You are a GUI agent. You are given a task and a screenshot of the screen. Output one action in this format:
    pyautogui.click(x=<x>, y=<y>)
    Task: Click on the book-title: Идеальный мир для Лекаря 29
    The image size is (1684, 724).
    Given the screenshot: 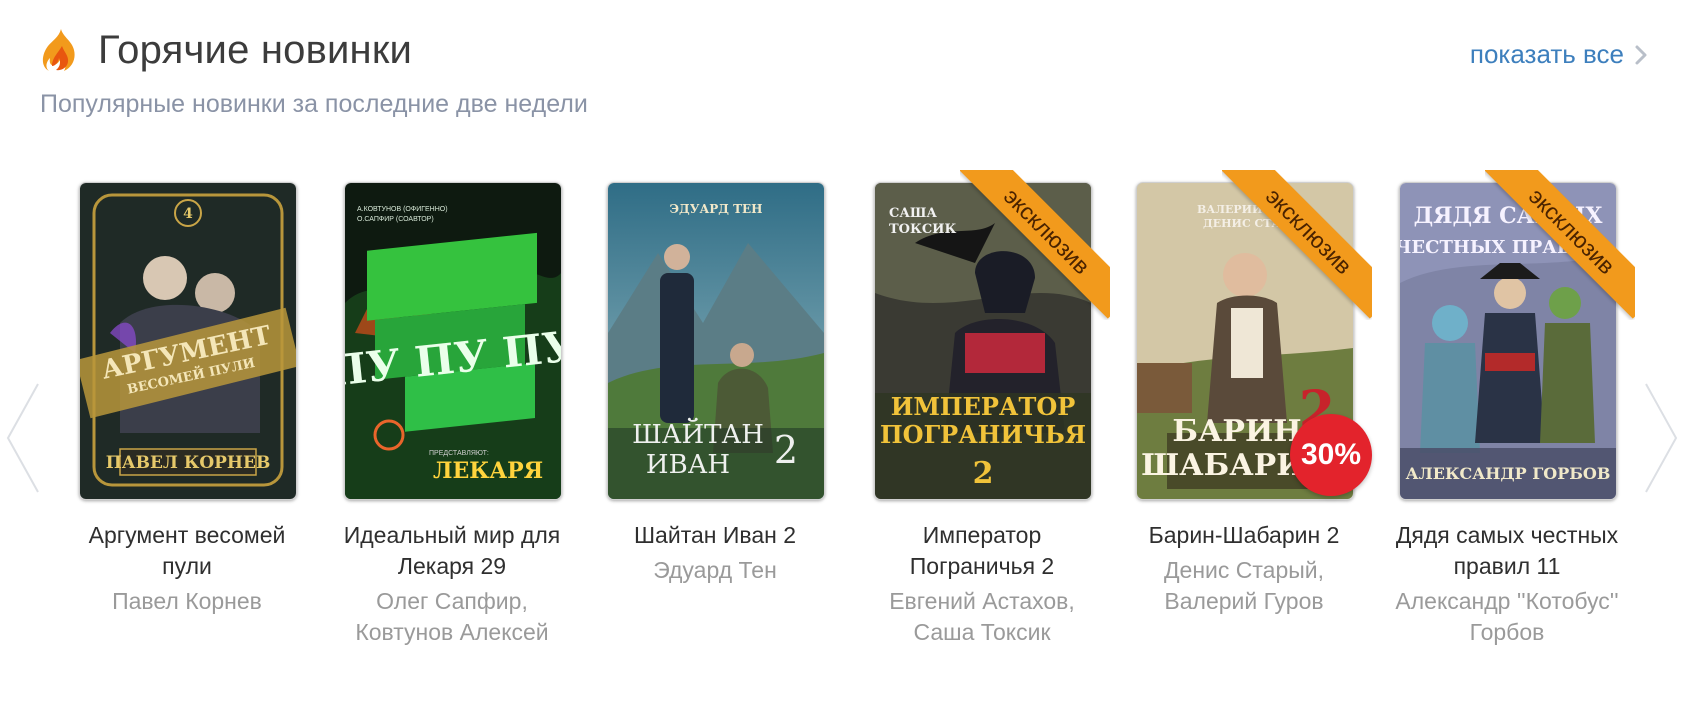 What is the action you would take?
    pyautogui.click(x=452, y=551)
    